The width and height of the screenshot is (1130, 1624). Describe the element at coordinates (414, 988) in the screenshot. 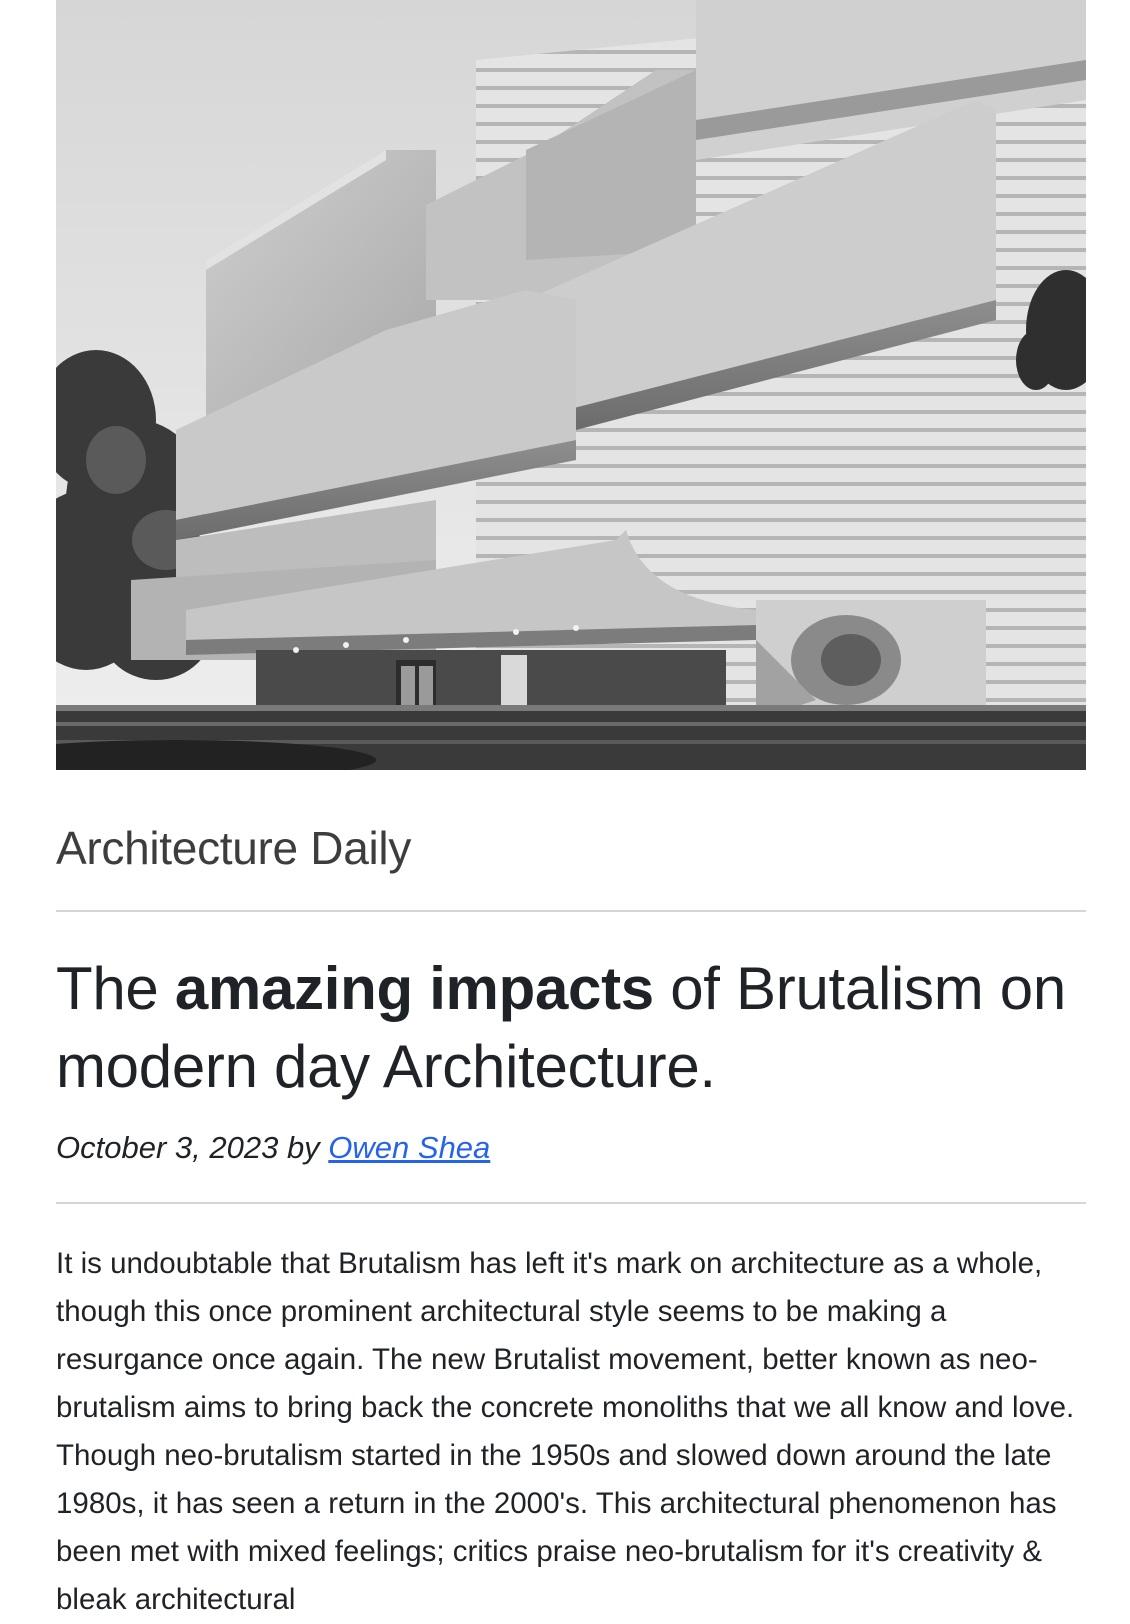

I see `title-emphasis: amazing impacts` at that location.